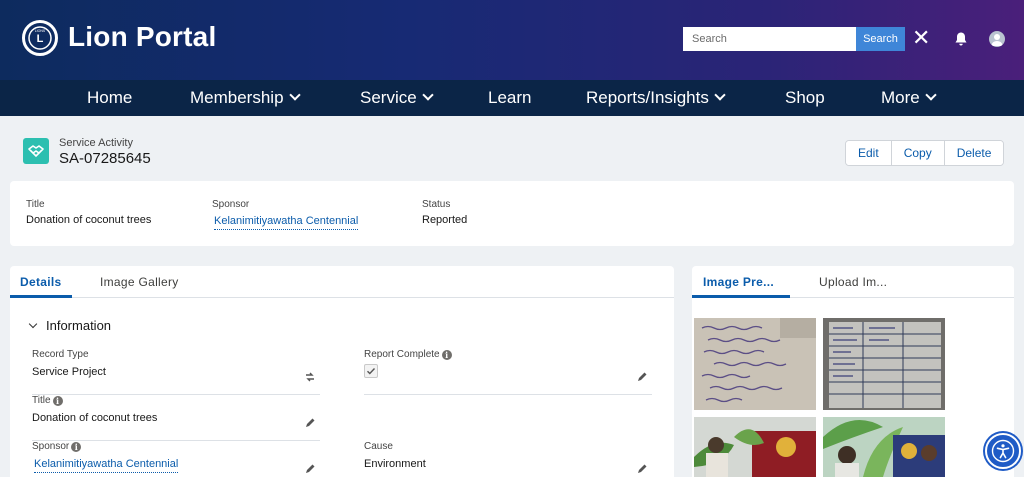 Image resolution: width=1024 pixels, height=477 pixels. What do you see at coordinates (142, 37) in the screenshot?
I see `brand-title: Lion Portal` at bounding box center [142, 37].